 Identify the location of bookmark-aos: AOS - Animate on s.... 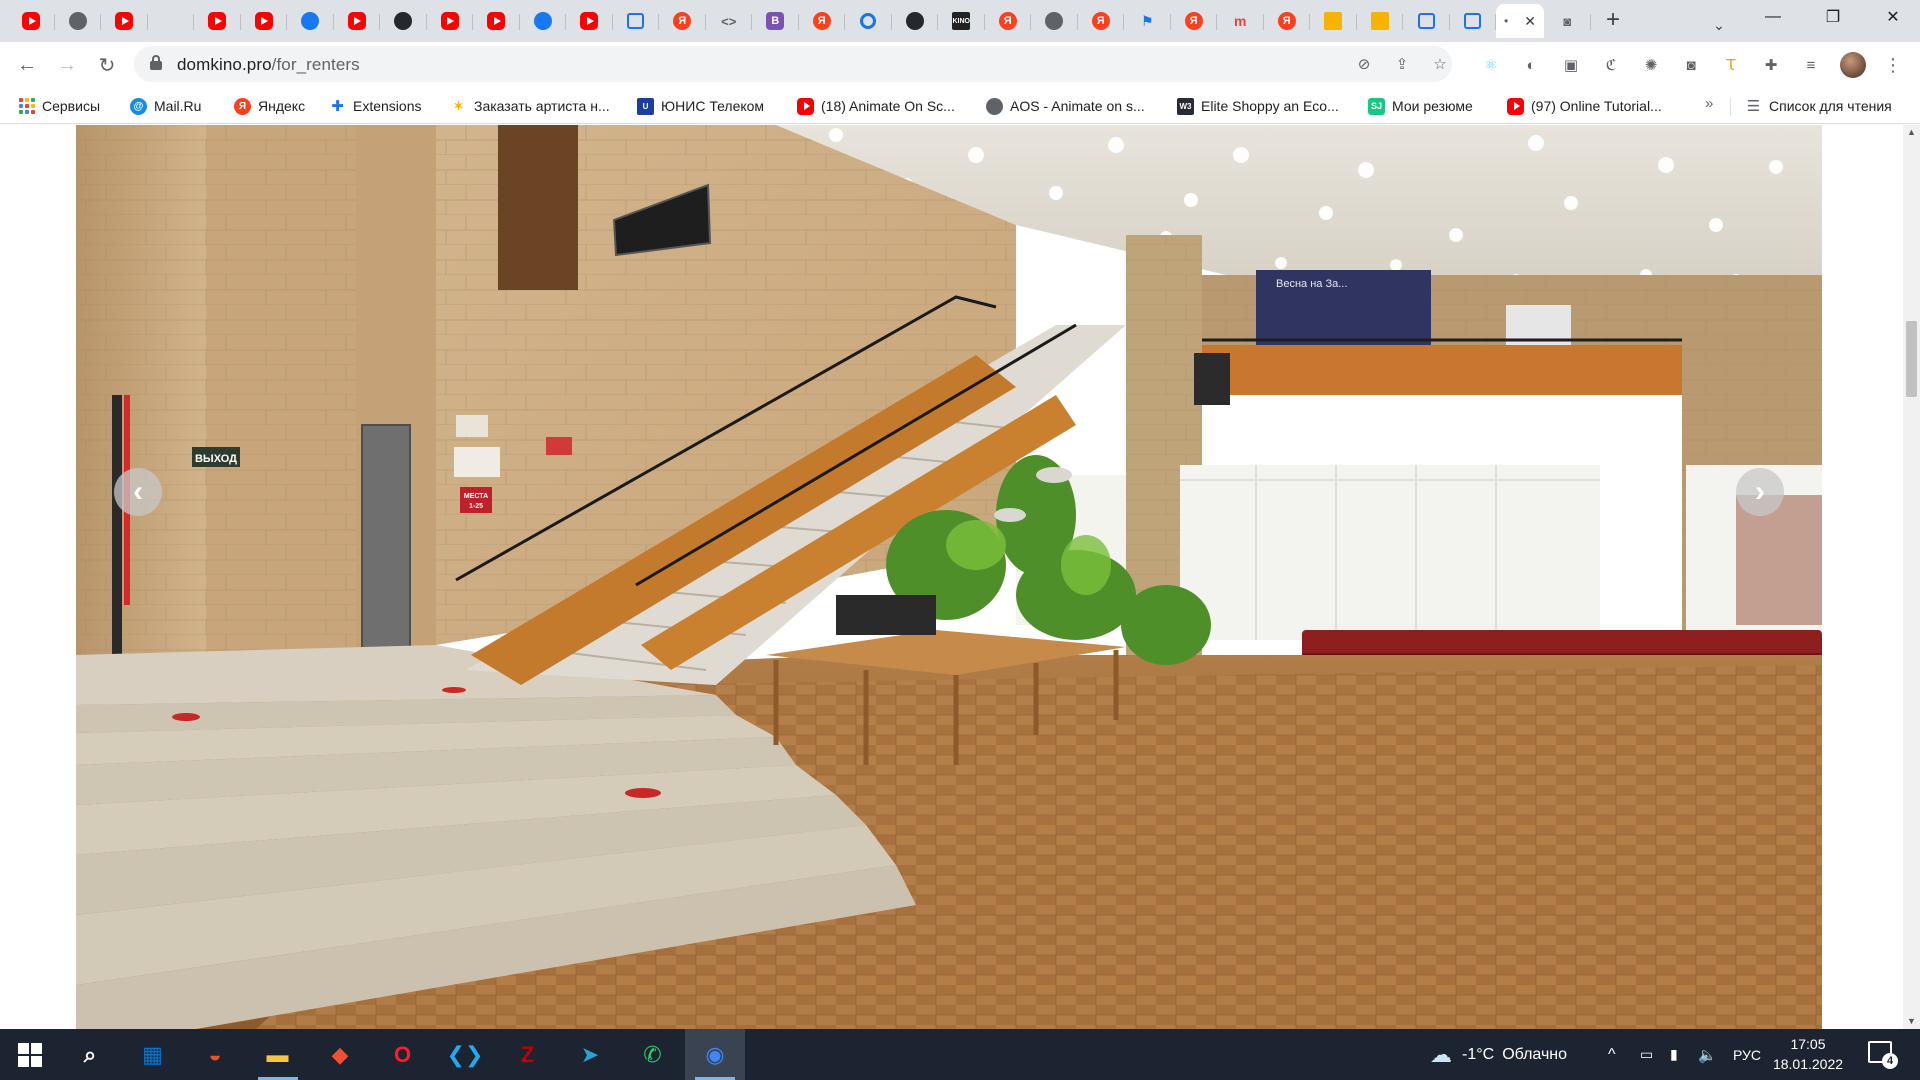
(1065, 106).